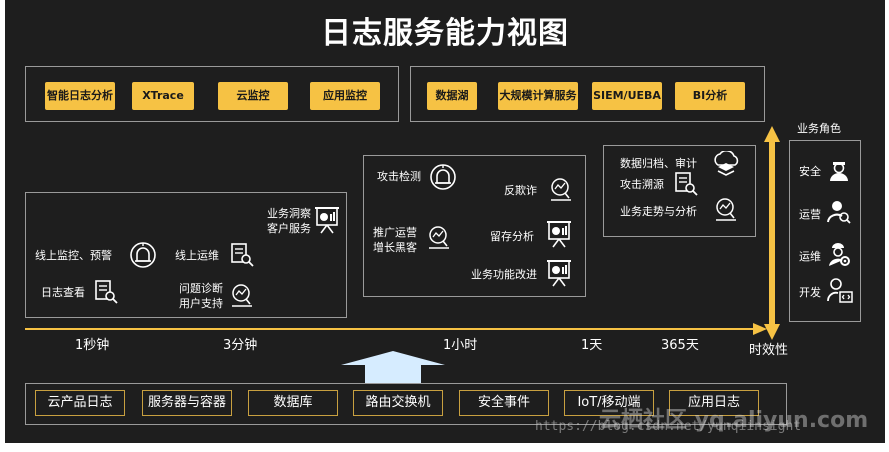 The height and width of the screenshot is (452, 889). What do you see at coordinates (710, 96) in the screenshot?
I see `button-bi-analysis: BI分析` at bounding box center [710, 96].